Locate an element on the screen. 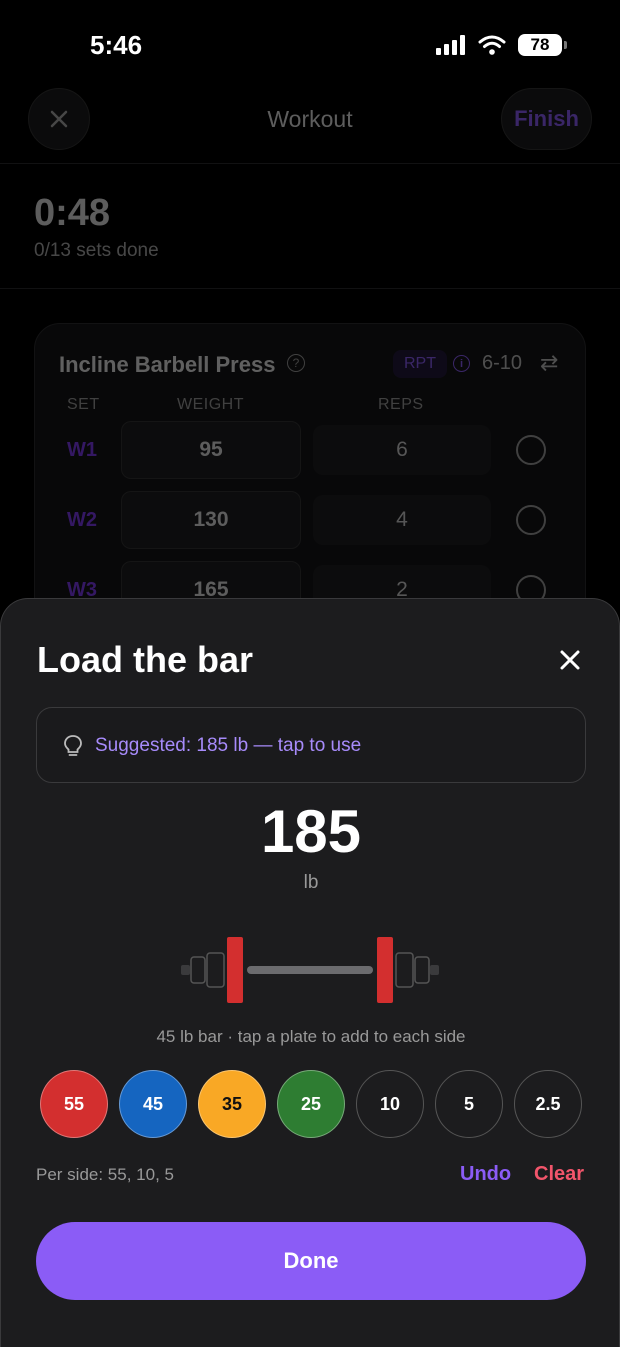 This screenshot has width=620, height=1347. rep-scheme-badge: RPT is located at coordinates (420, 364).